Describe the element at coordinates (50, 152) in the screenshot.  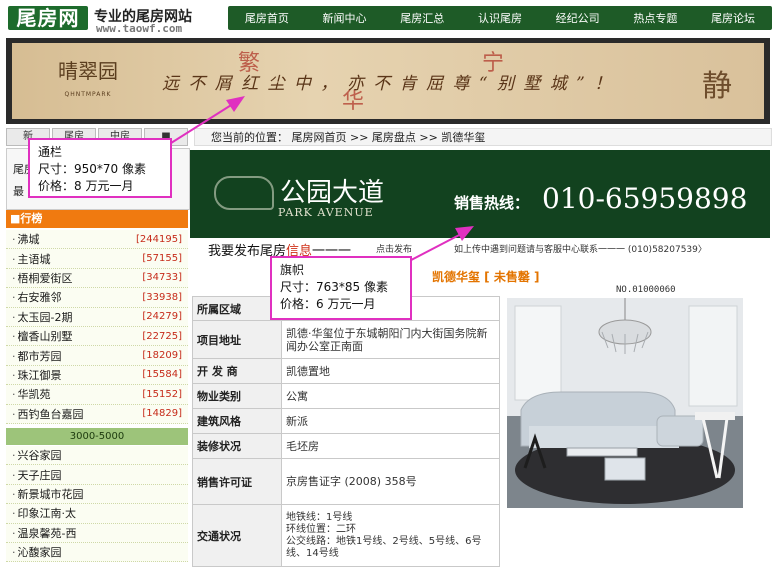
I see `callout-title: 通栏` at that location.